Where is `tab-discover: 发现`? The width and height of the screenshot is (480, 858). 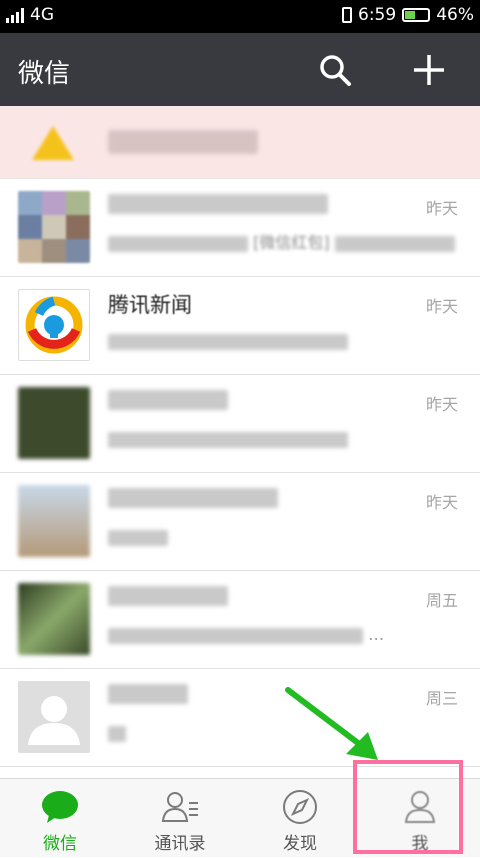
tab-discover: 发现 is located at coordinates (300, 818).